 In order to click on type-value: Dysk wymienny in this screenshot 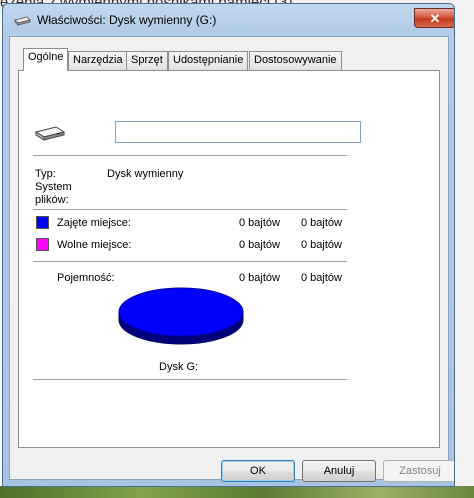, I will do `click(145, 174)`.